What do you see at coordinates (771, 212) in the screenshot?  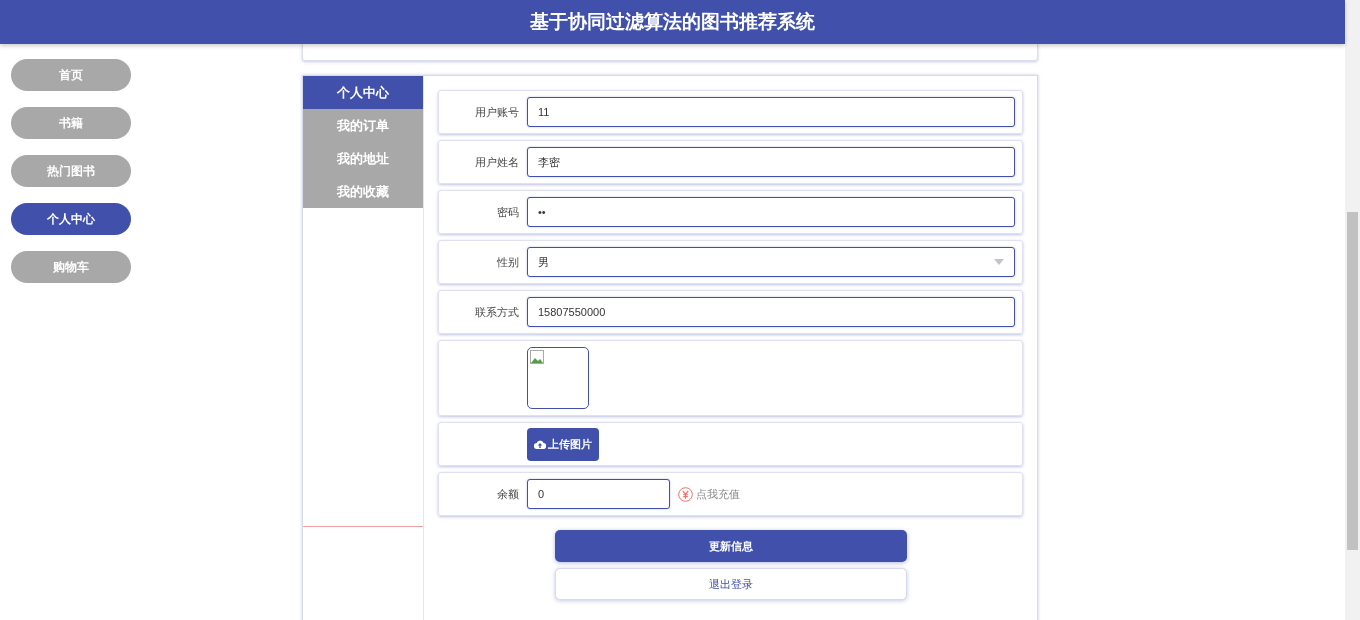 I see `input-field: ••` at bounding box center [771, 212].